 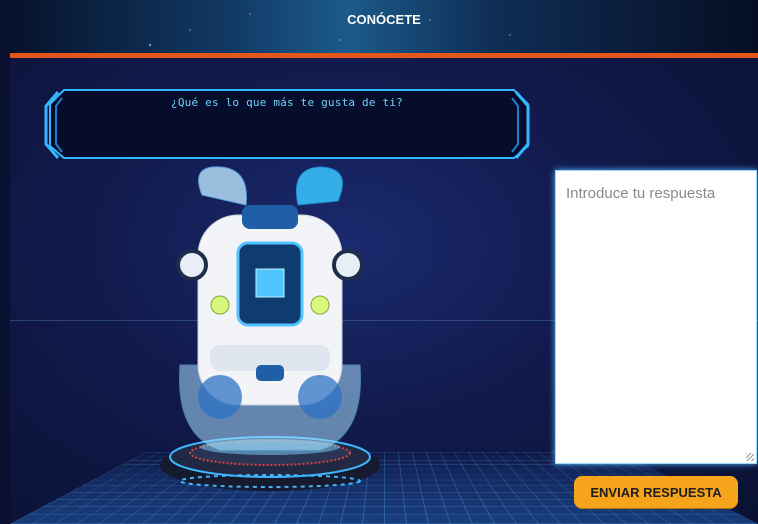 What do you see at coordinates (287, 124) in the screenshot?
I see `question-panel: ¿Qué es lo que más te gusta de ti?` at bounding box center [287, 124].